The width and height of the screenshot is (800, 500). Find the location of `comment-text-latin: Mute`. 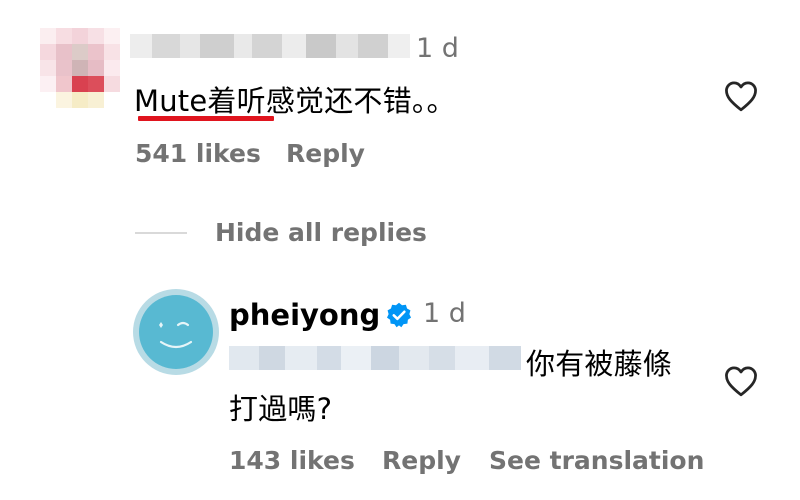

comment-text-latin: Mute is located at coordinates (171, 101).